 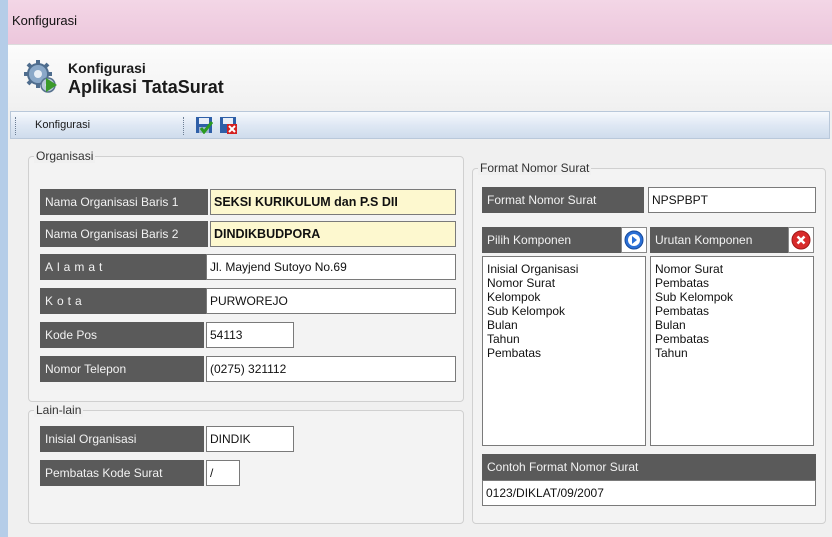 What do you see at coordinates (420, 125) in the screenshot?
I see `toolbar: Konfigurasi` at bounding box center [420, 125].